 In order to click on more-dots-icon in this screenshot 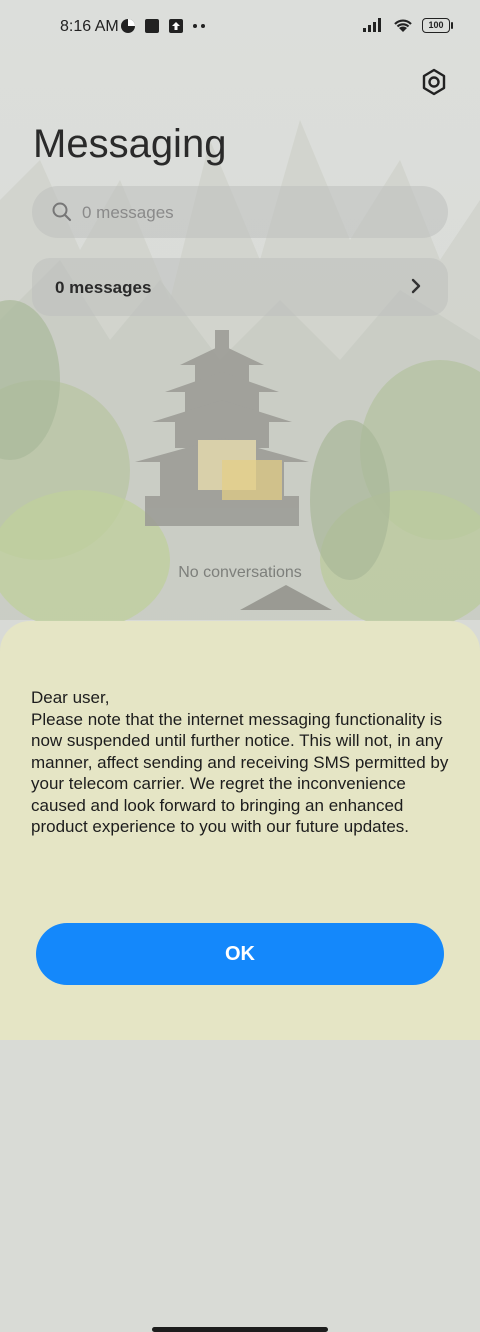, I will do `click(199, 26)`.